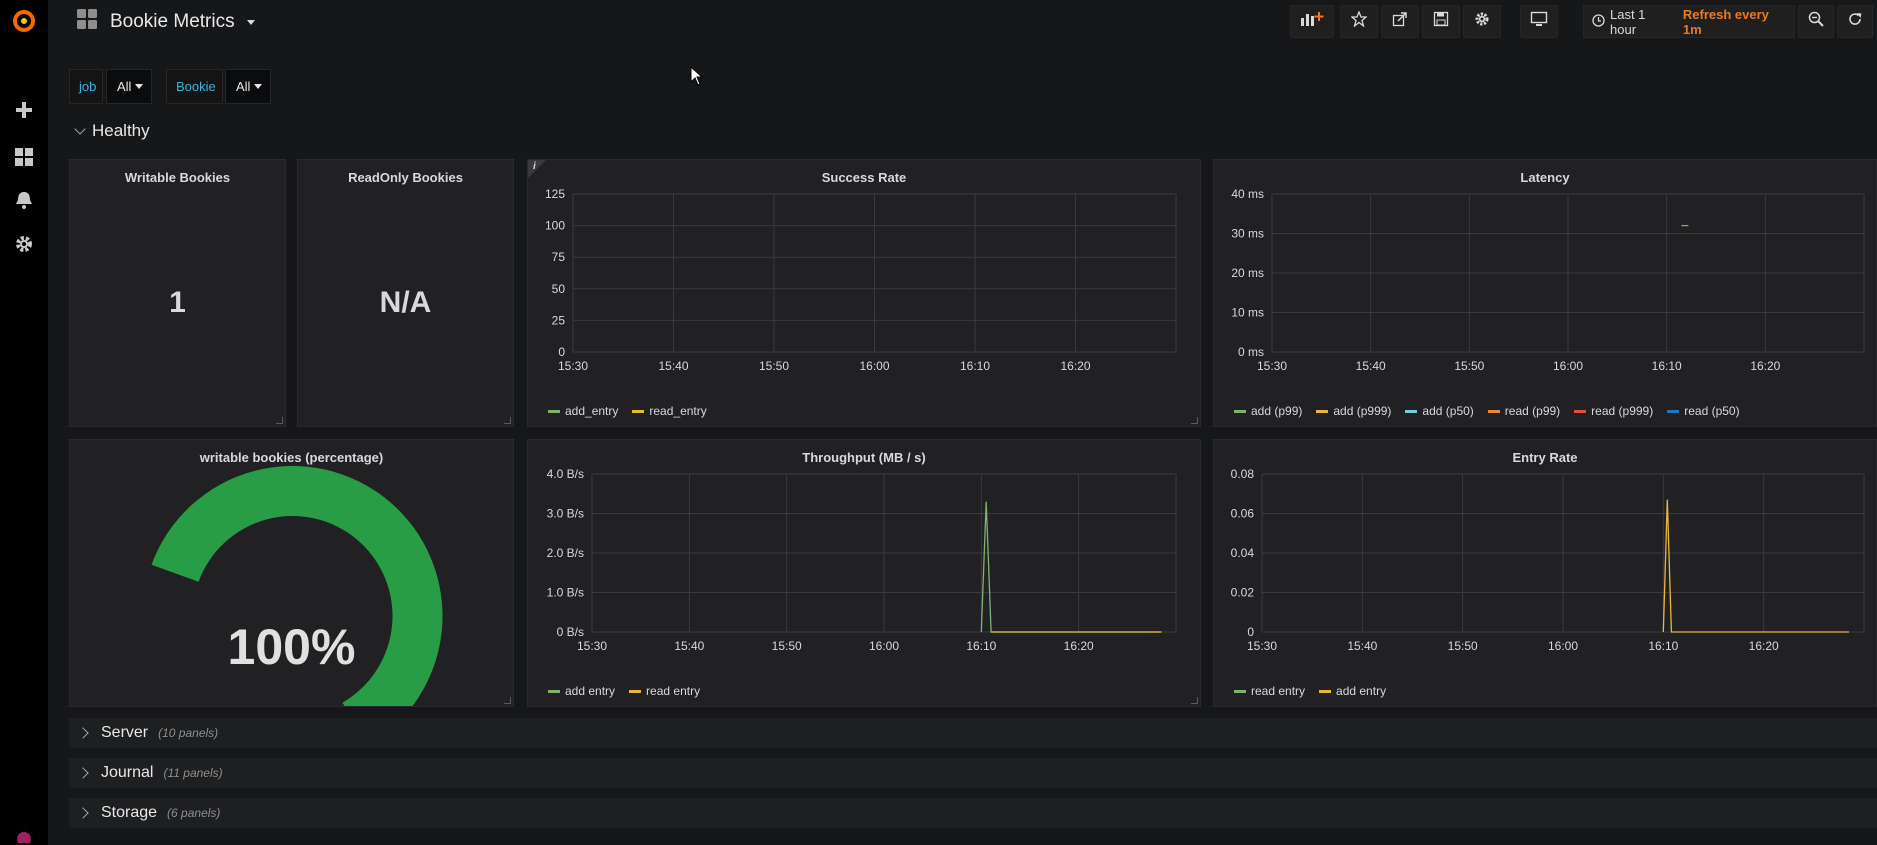  I want to click on row-panel-count: (6 panels), so click(194, 813).